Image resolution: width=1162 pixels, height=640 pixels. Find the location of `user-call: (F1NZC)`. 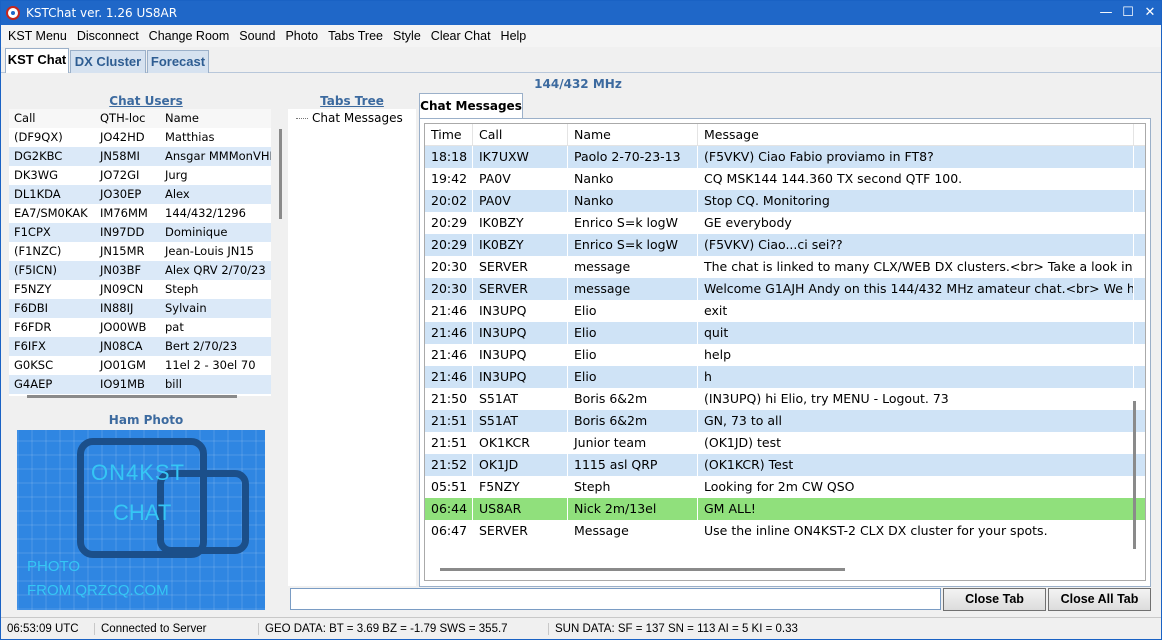

user-call: (F1NZC) is located at coordinates (38, 251).